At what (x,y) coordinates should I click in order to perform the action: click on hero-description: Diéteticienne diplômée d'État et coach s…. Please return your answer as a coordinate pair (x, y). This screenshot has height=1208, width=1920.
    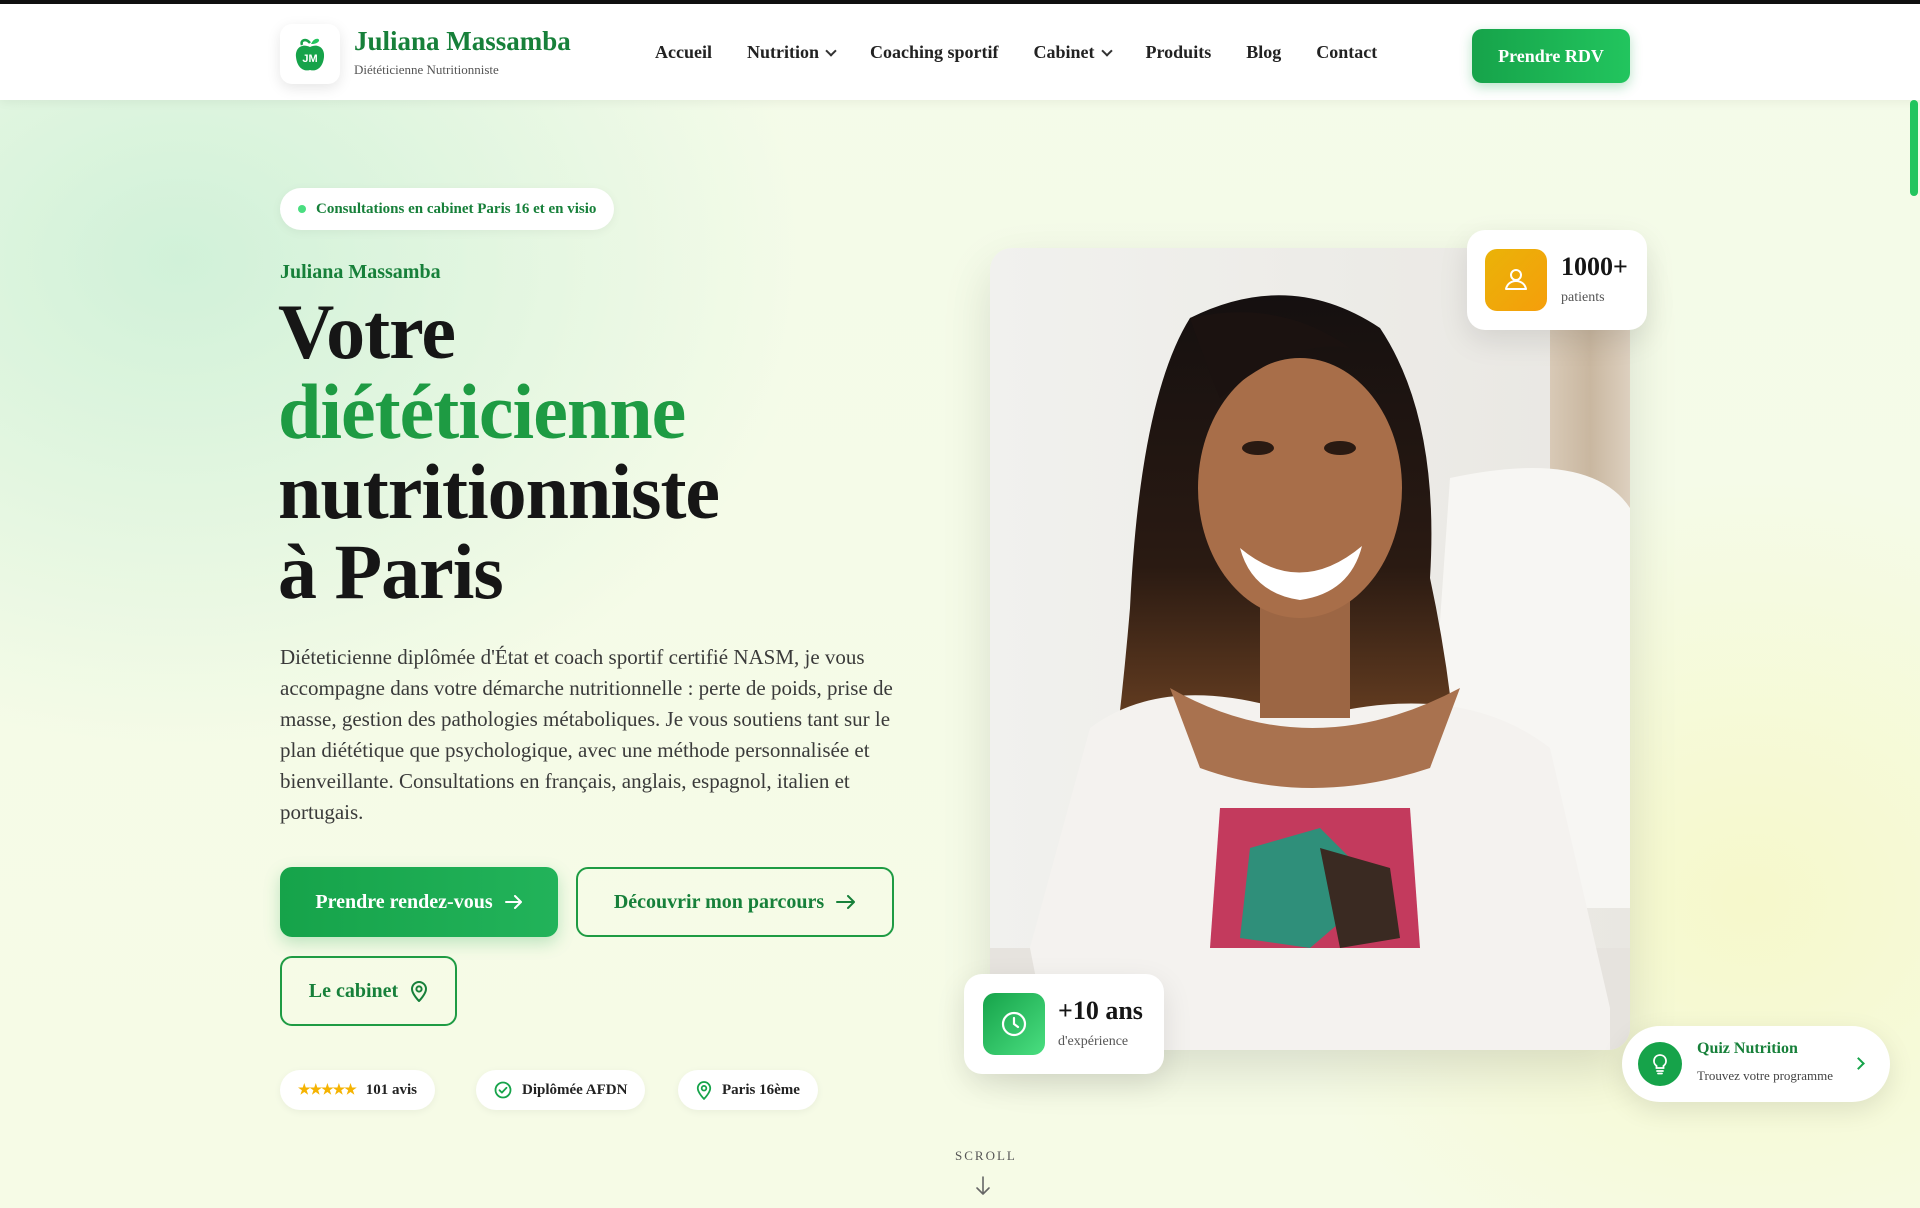
    Looking at the image, I should click on (586, 734).